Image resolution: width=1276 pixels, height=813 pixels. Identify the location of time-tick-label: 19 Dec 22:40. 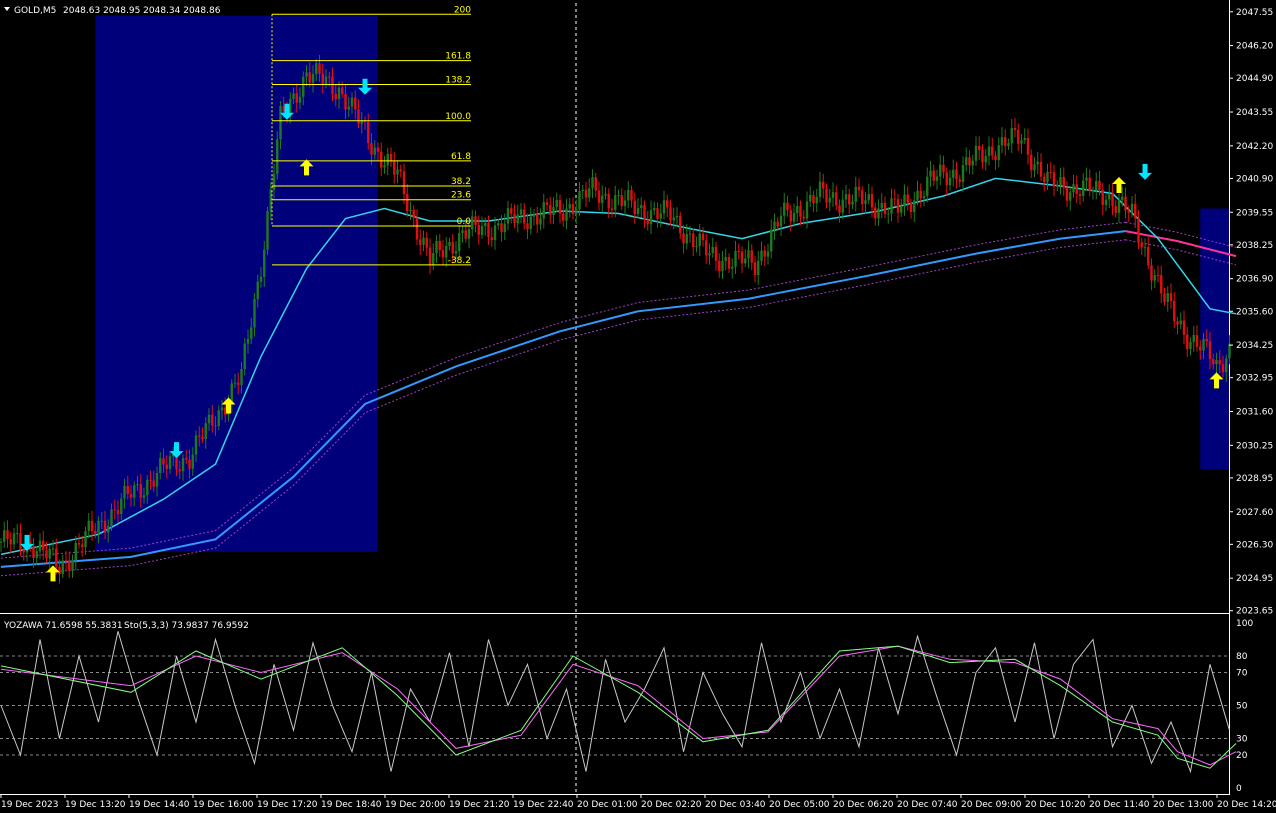
(543, 805).